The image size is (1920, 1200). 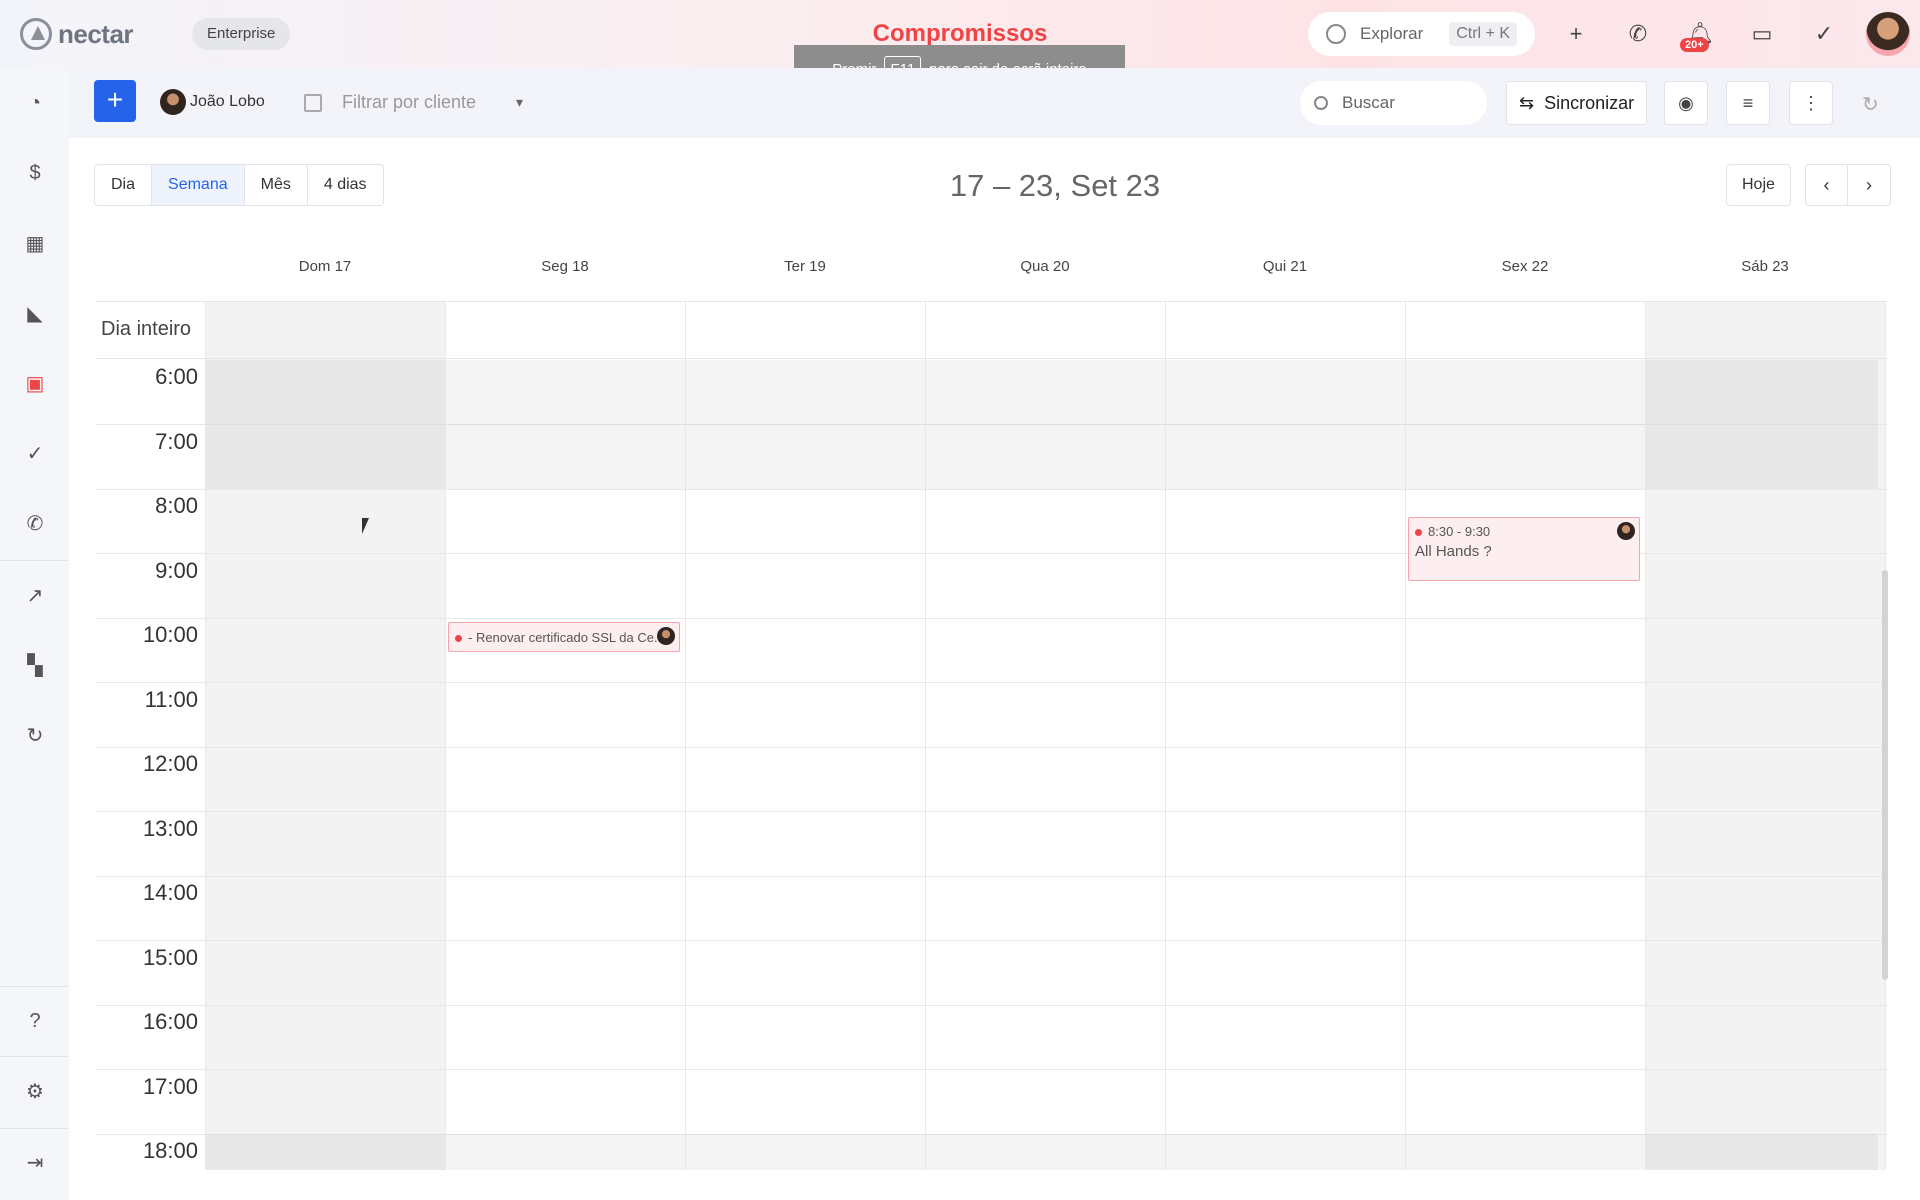 I want to click on visibility-button: ◉, so click(x=1686, y=103).